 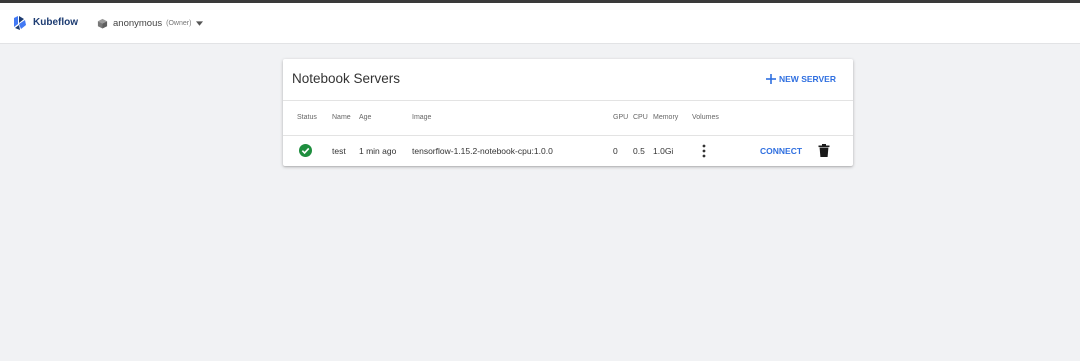 What do you see at coordinates (200, 23) in the screenshot?
I see `caret-down-icon` at bounding box center [200, 23].